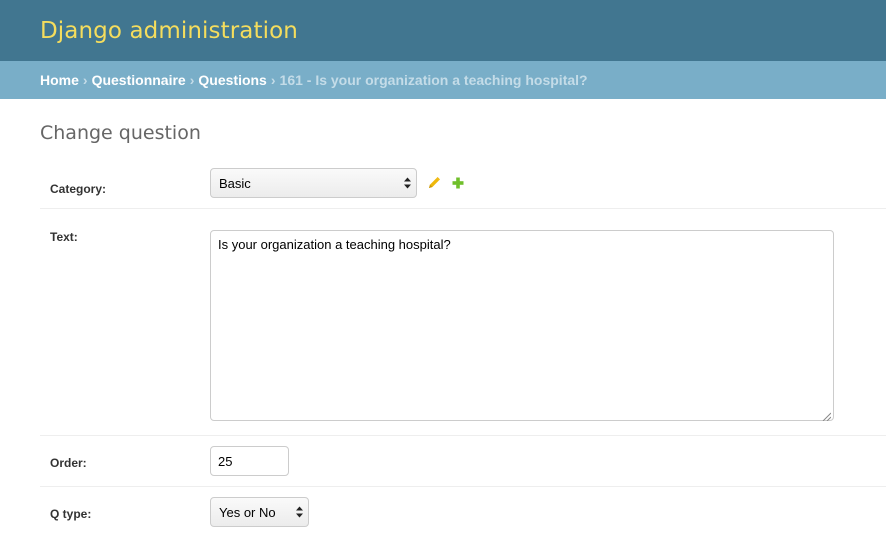  I want to click on form-row-category: Category: Basic, so click(463, 188).